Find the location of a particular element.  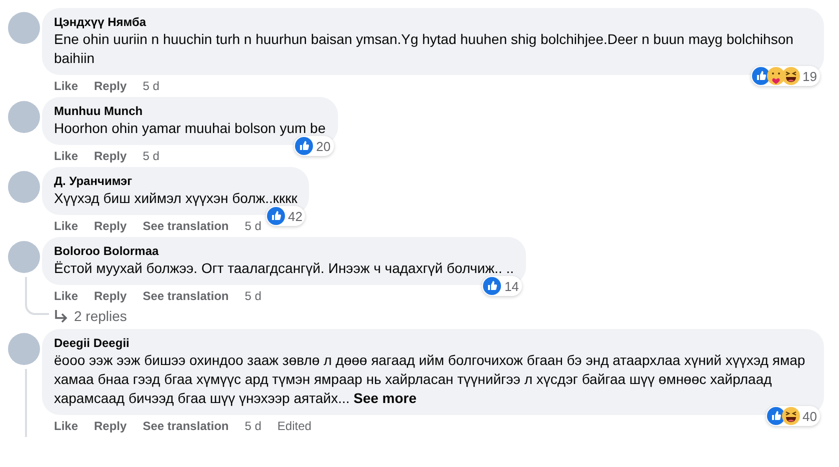

reaction-count: 20 is located at coordinates (323, 146).